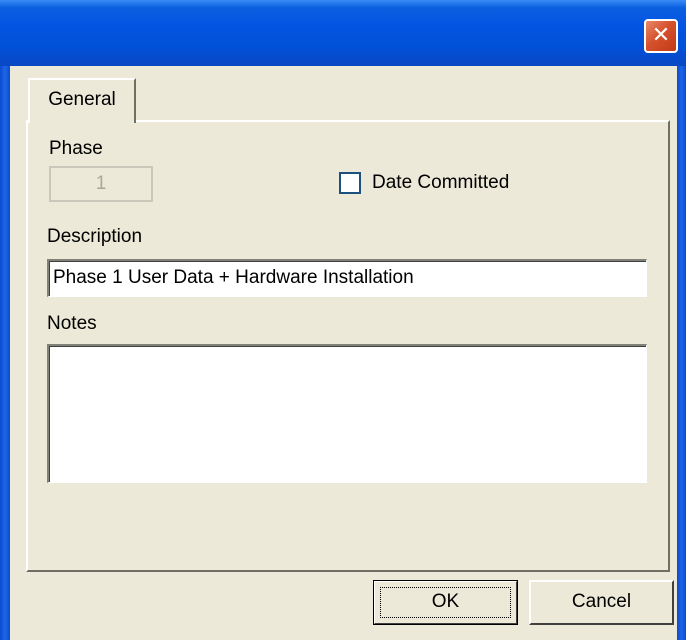 This screenshot has width=686, height=640. I want to click on date-committed-checkbox, so click(350, 183).